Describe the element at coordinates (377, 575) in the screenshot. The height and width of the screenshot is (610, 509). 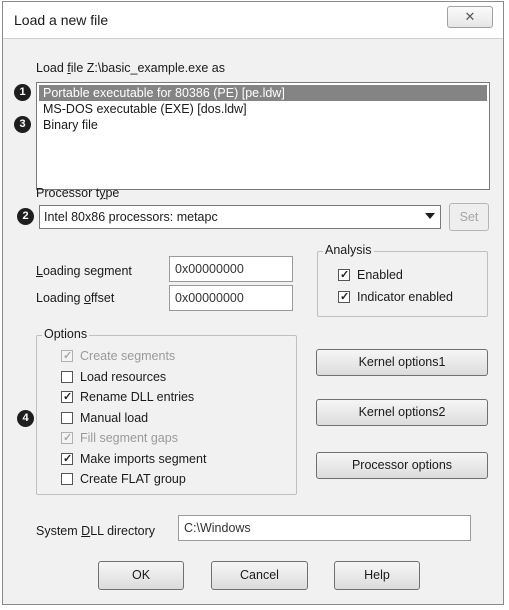
I see `help-button: Help` at that location.